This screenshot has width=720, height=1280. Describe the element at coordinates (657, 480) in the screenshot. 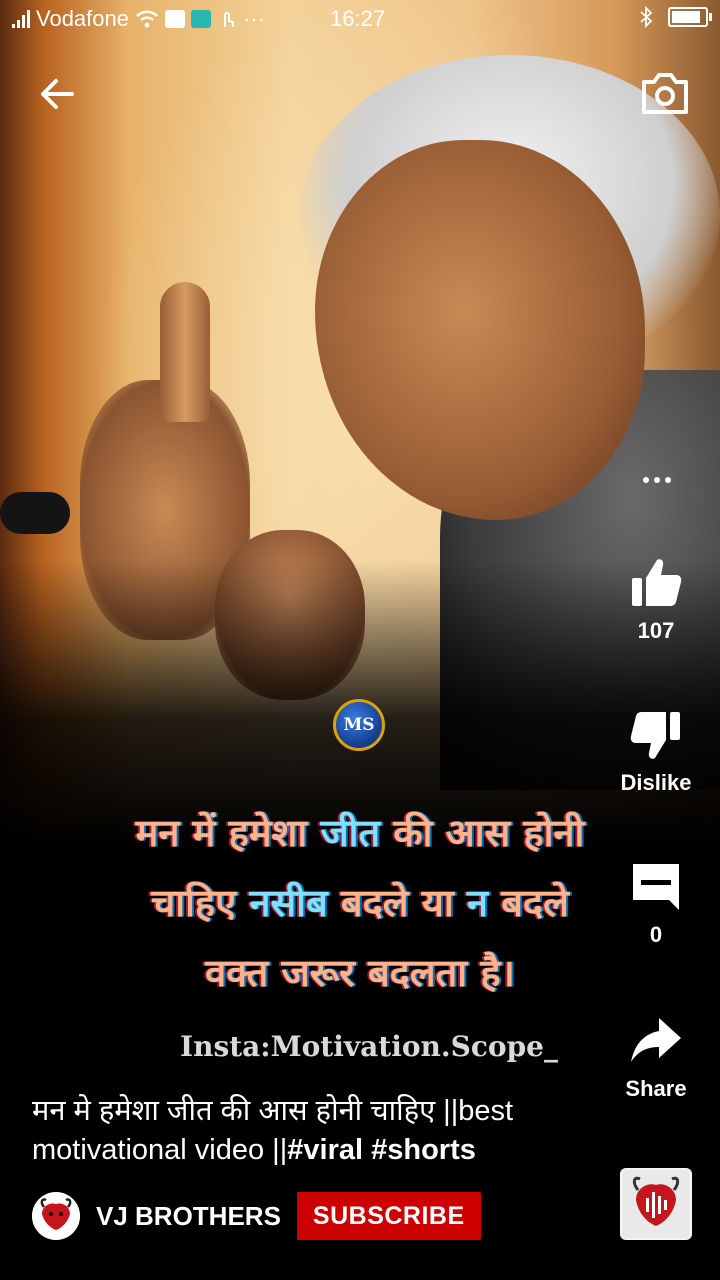

I see `more-button` at that location.